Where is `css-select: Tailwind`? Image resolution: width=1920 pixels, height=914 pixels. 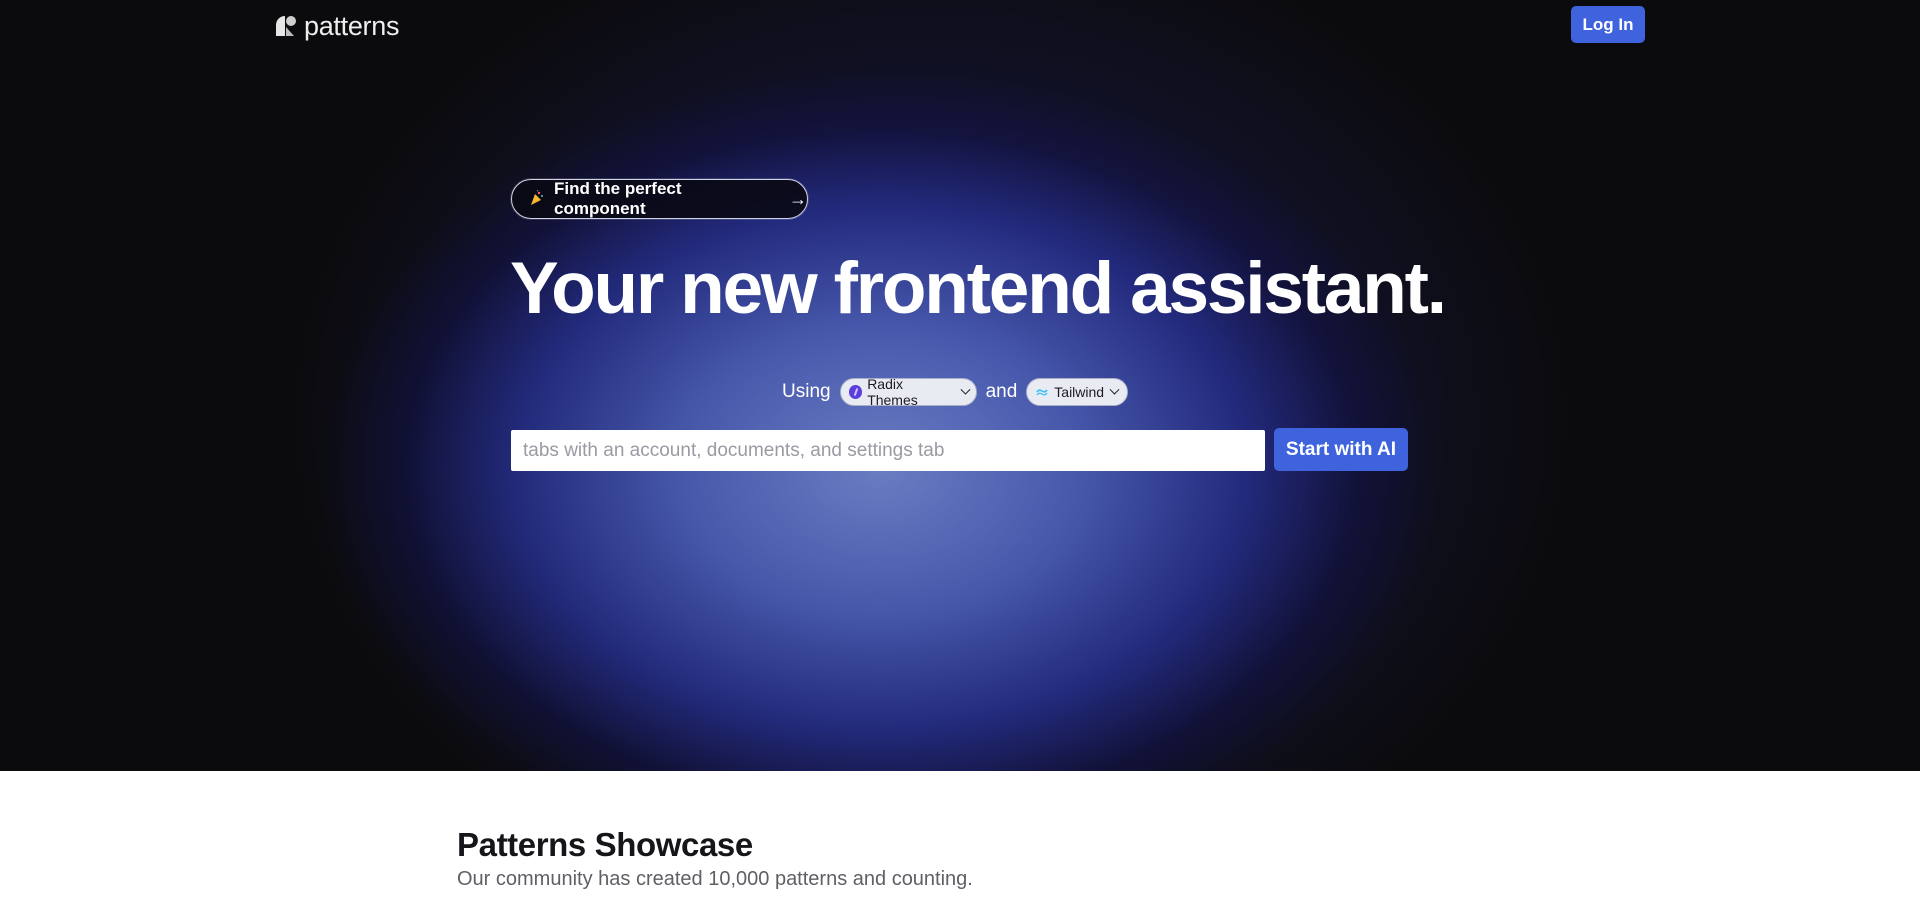
css-select: Tailwind is located at coordinates (1077, 392).